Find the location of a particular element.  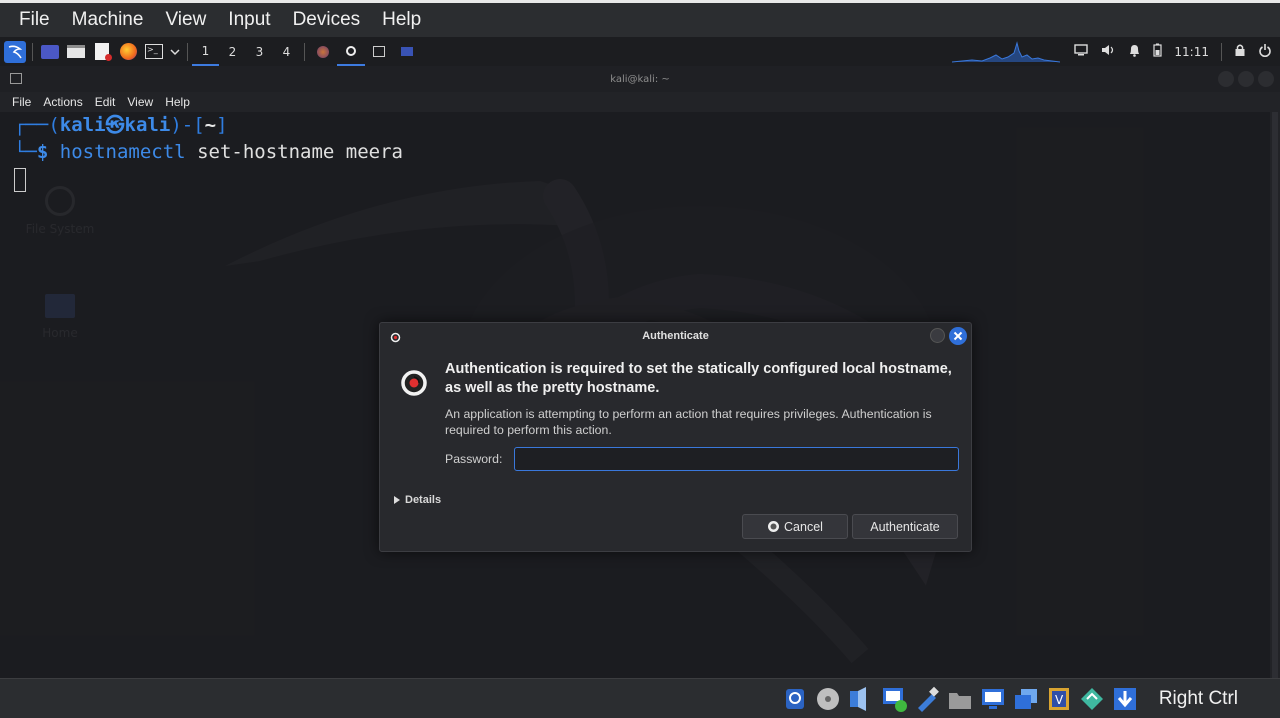

system-tray: 11:11 is located at coordinates (1173, 51).